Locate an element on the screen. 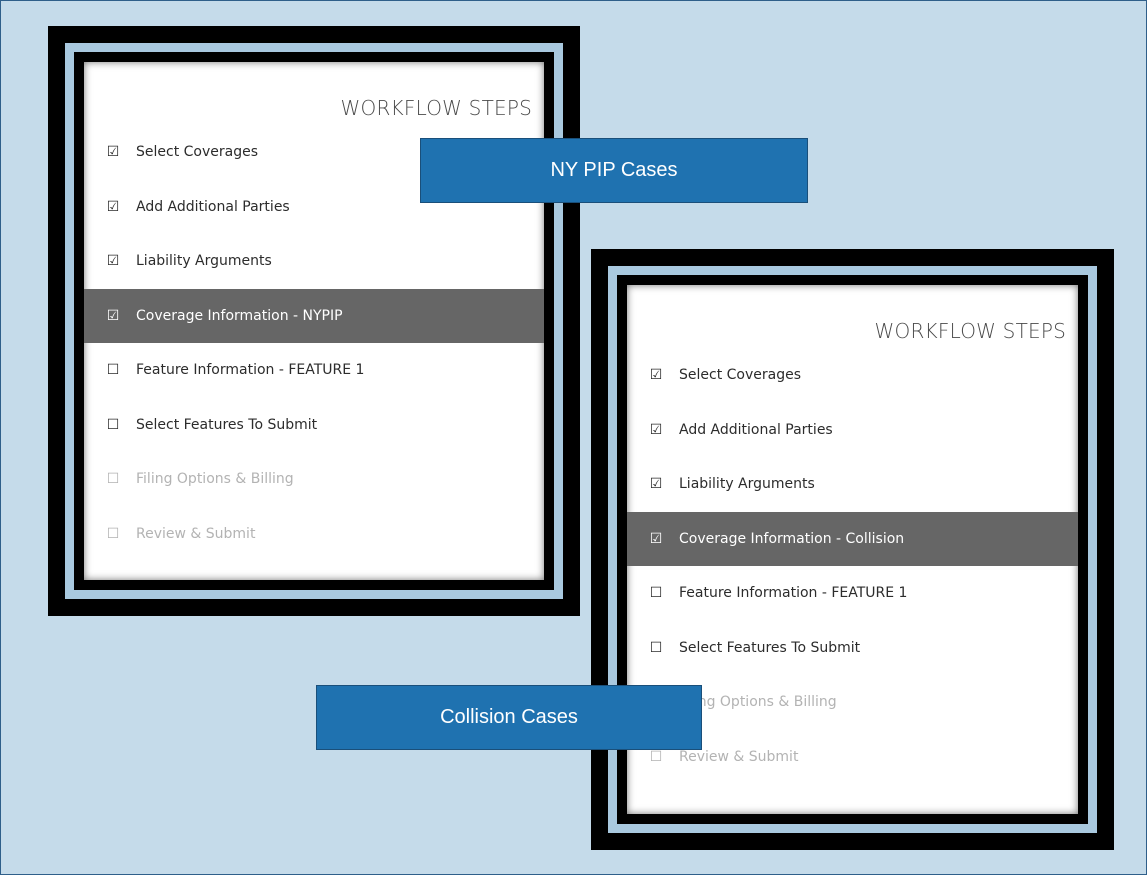 The width and height of the screenshot is (1147, 875). step-select-coverages: ☑ Select Coverages is located at coordinates (852, 375).